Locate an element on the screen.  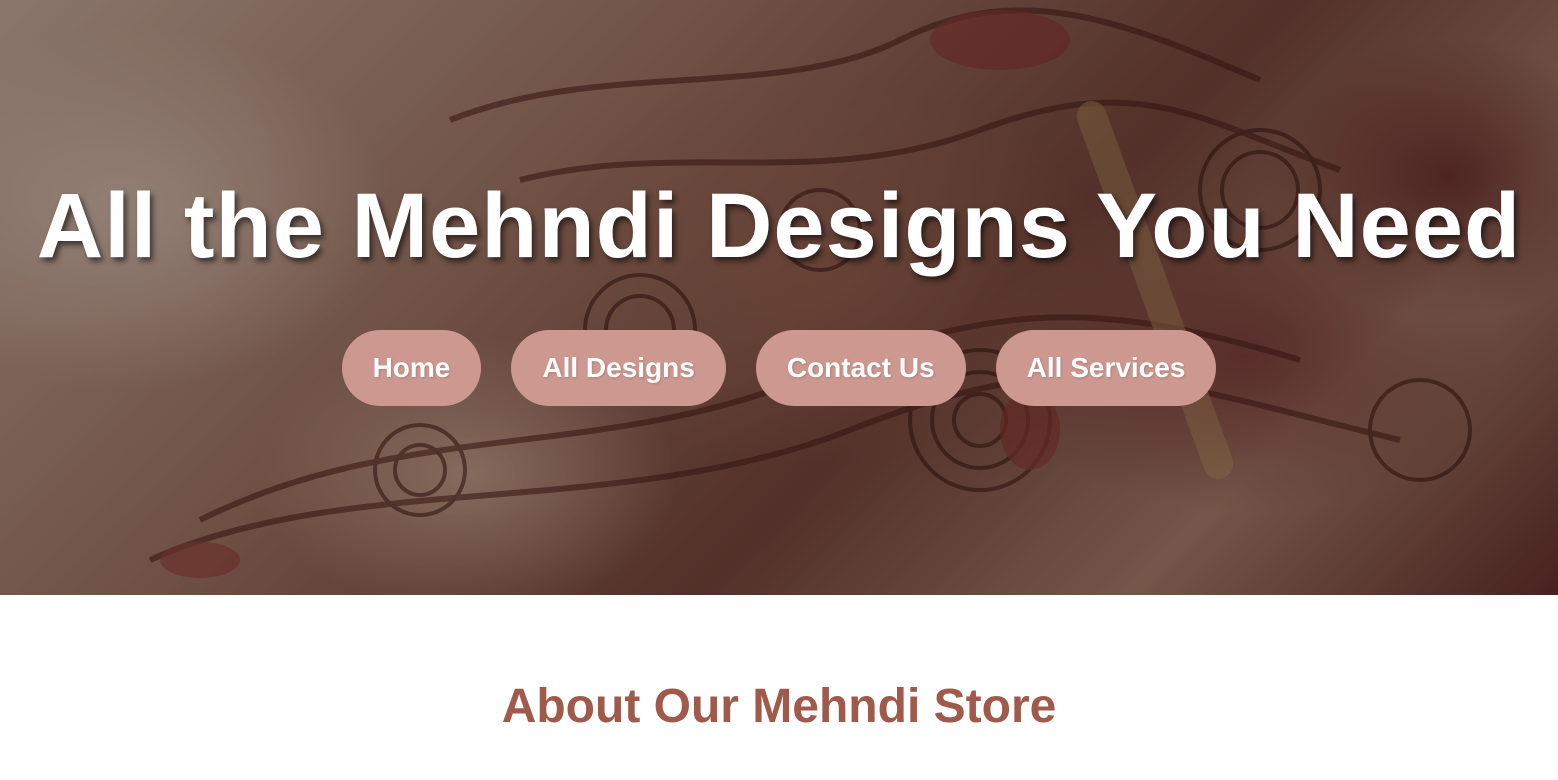
nav-all-services-button: All Services is located at coordinates (1106, 368).